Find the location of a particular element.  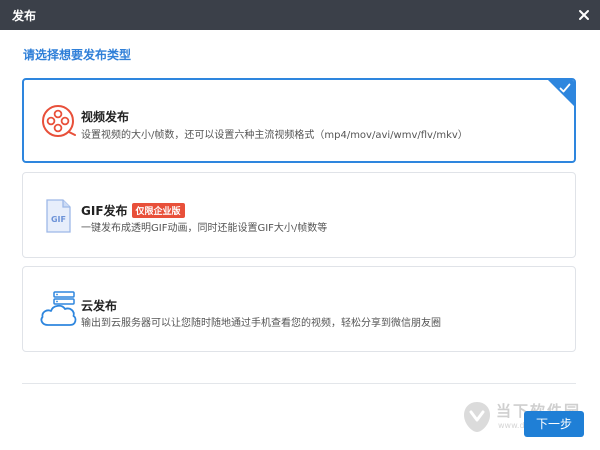

option-description: 输出到云服务器可以让您随时随地通过手机查看您的视频，轻松分享到微信朋友圈 is located at coordinates (261, 323).